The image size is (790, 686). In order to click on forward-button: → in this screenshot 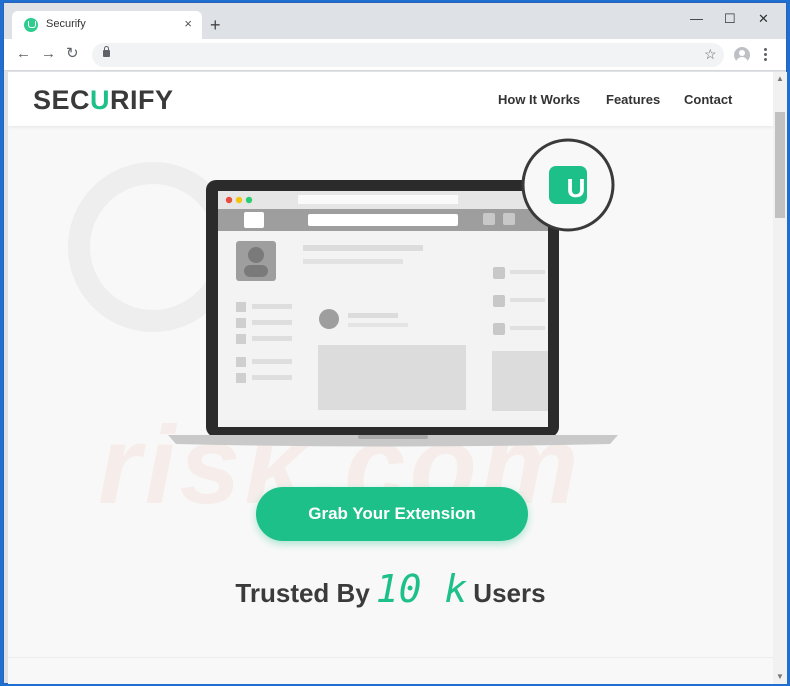, I will do `click(48, 53)`.